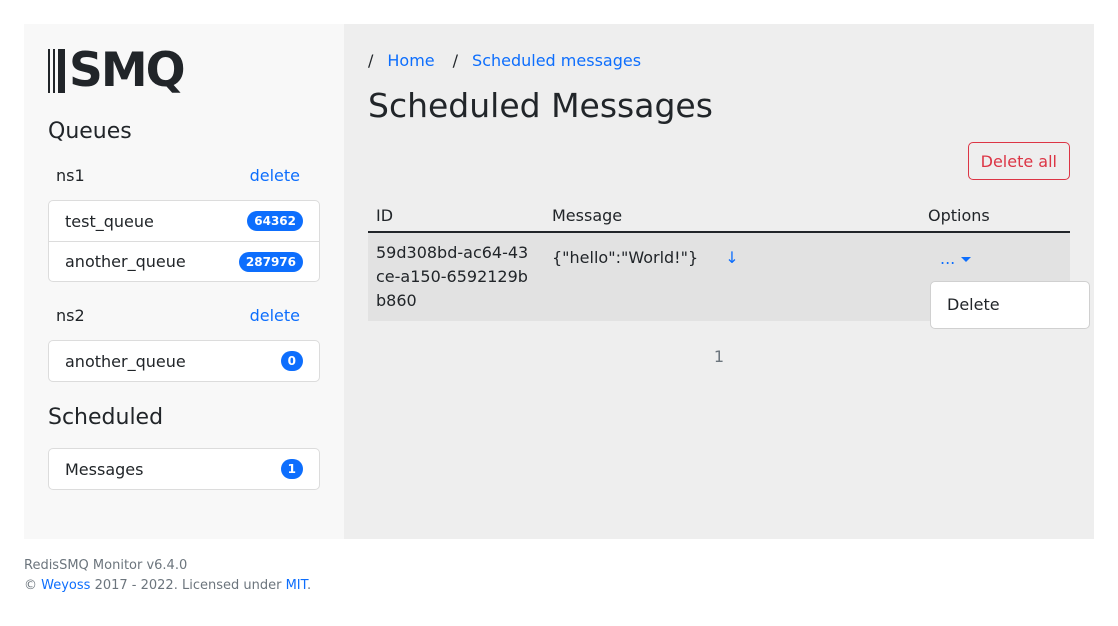 This screenshot has width=1118, height=626. What do you see at coordinates (184, 315) in the screenshot?
I see `namespace-ns2-header: ns2 delete` at bounding box center [184, 315].